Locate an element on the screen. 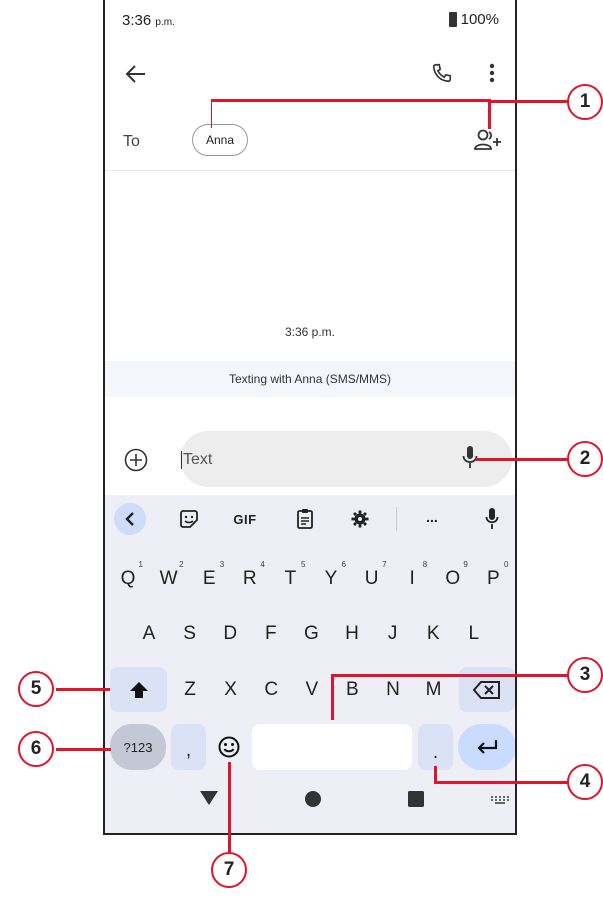  nav-home-icon is located at coordinates (313, 799).